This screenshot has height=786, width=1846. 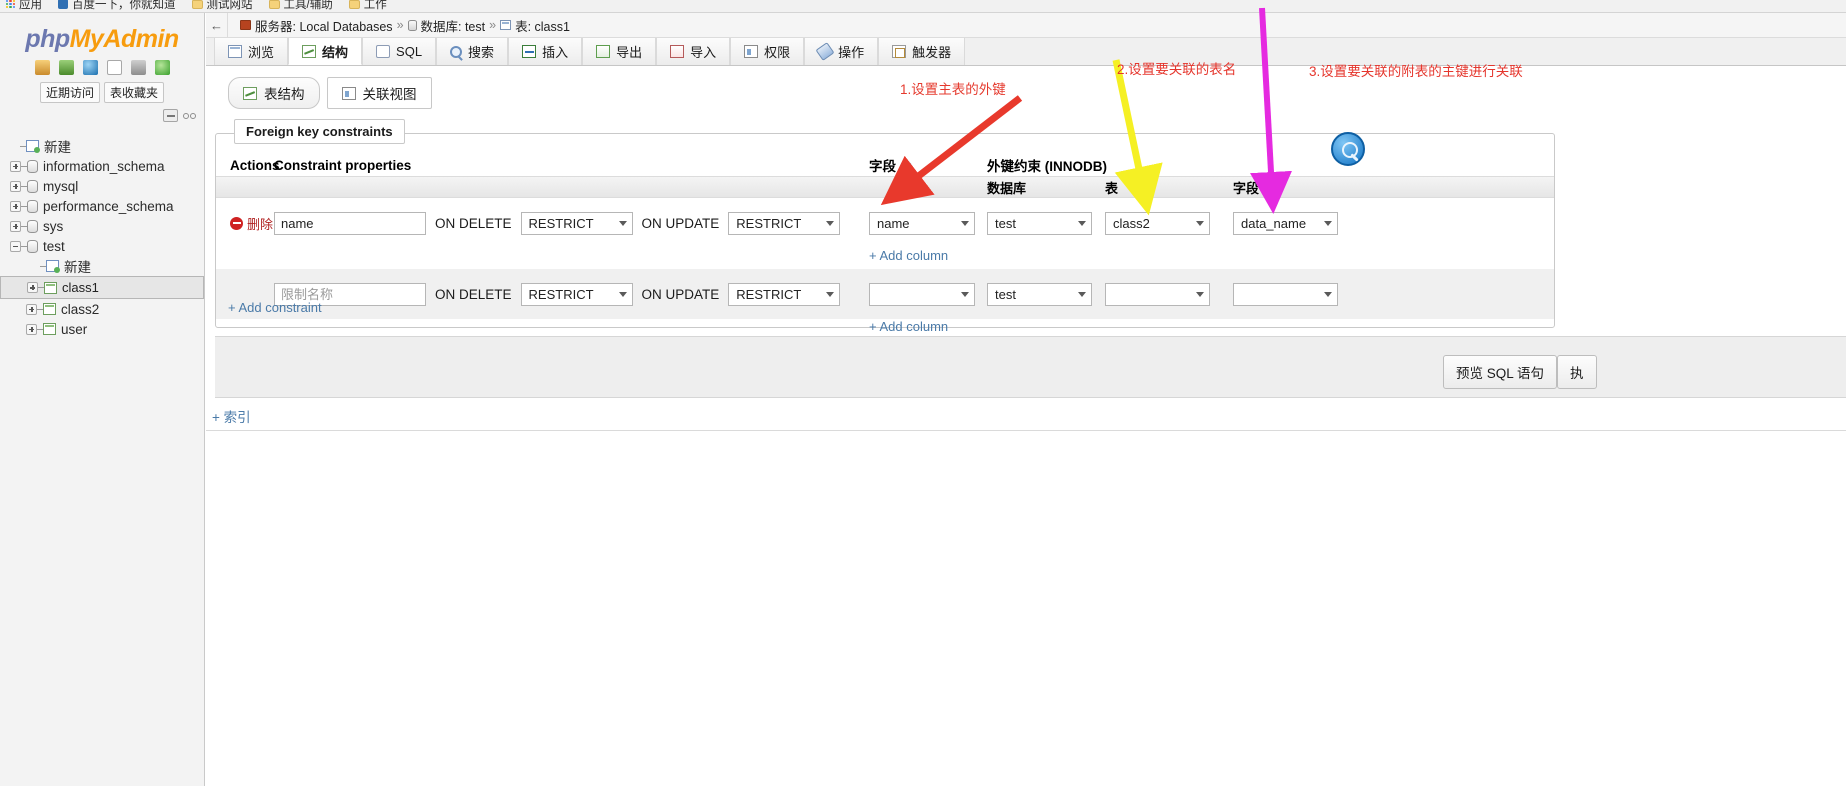 What do you see at coordinates (170, 115) in the screenshot?
I see `collapse-icon` at bounding box center [170, 115].